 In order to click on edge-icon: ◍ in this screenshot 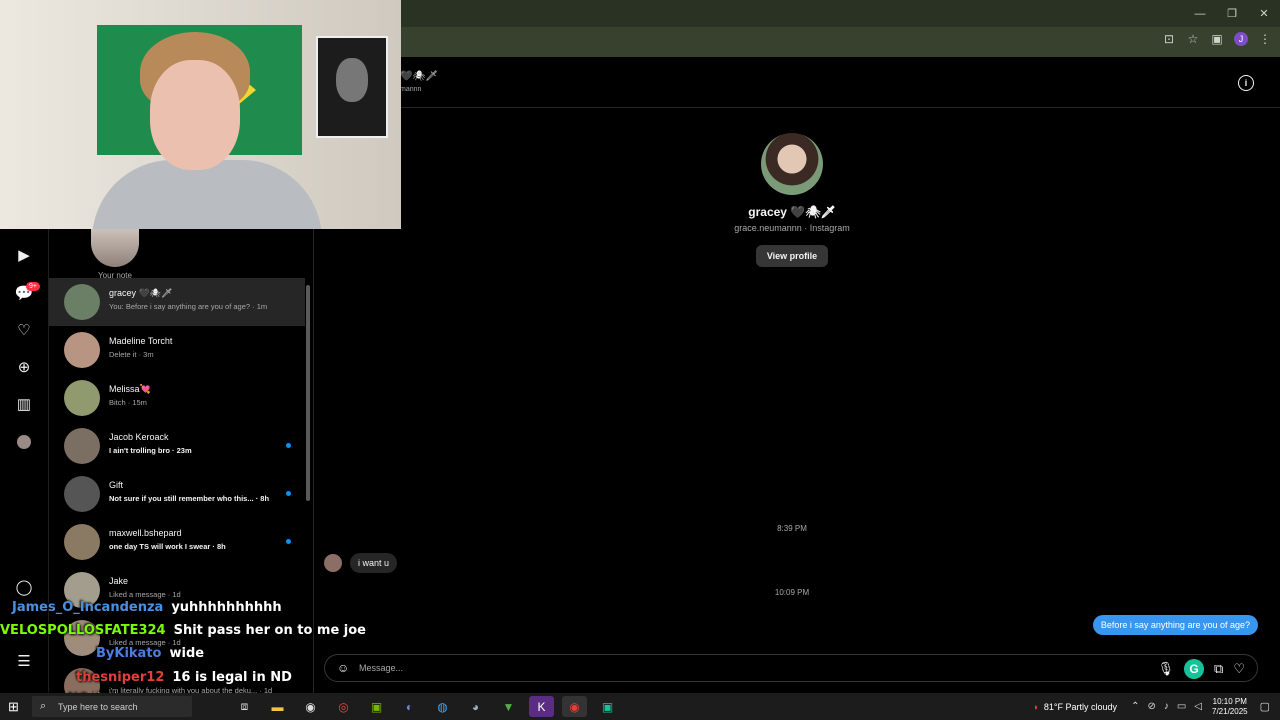, I will do `click(442, 706)`.